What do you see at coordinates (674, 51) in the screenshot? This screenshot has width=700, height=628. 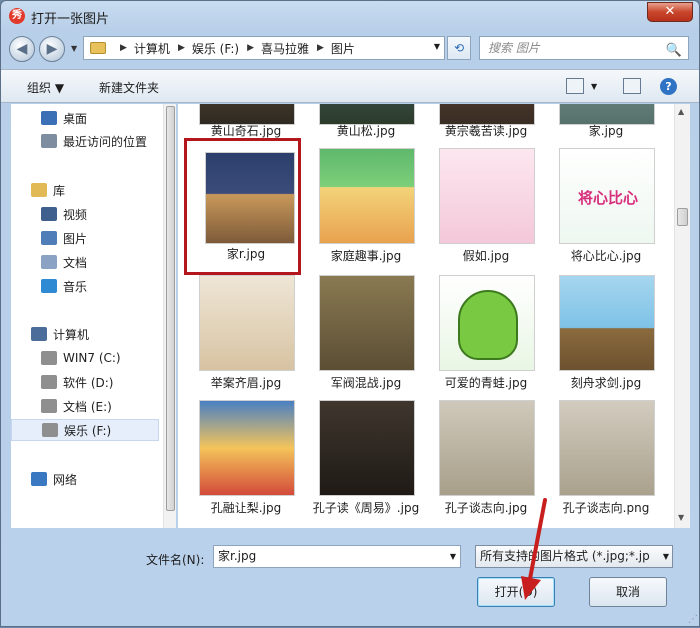 I see `search-icon: 🔍` at bounding box center [674, 51].